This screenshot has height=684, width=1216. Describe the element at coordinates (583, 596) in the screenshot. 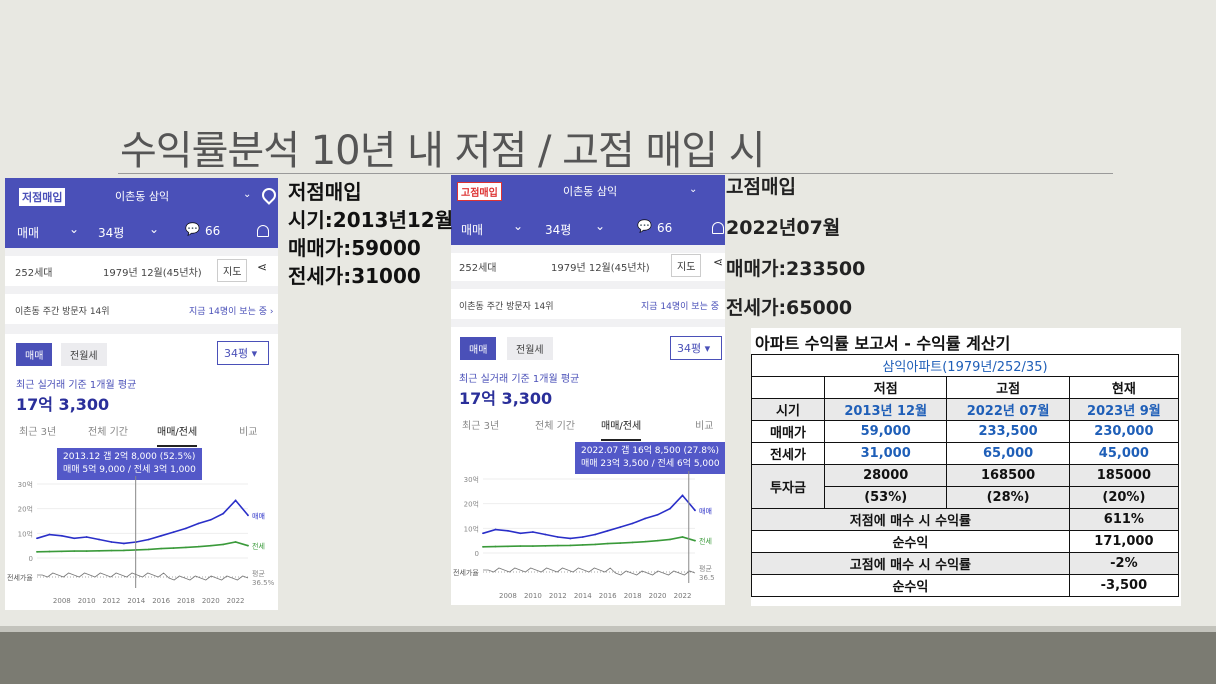

I see `x-tick-label: 2014` at that location.